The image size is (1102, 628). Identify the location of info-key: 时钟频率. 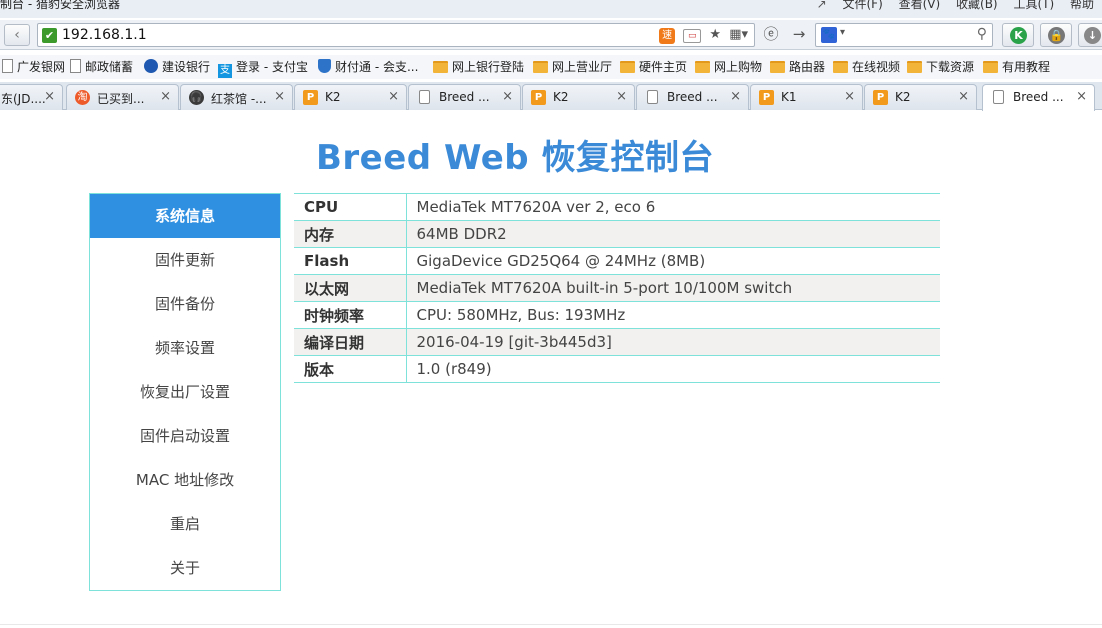
(350, 315).